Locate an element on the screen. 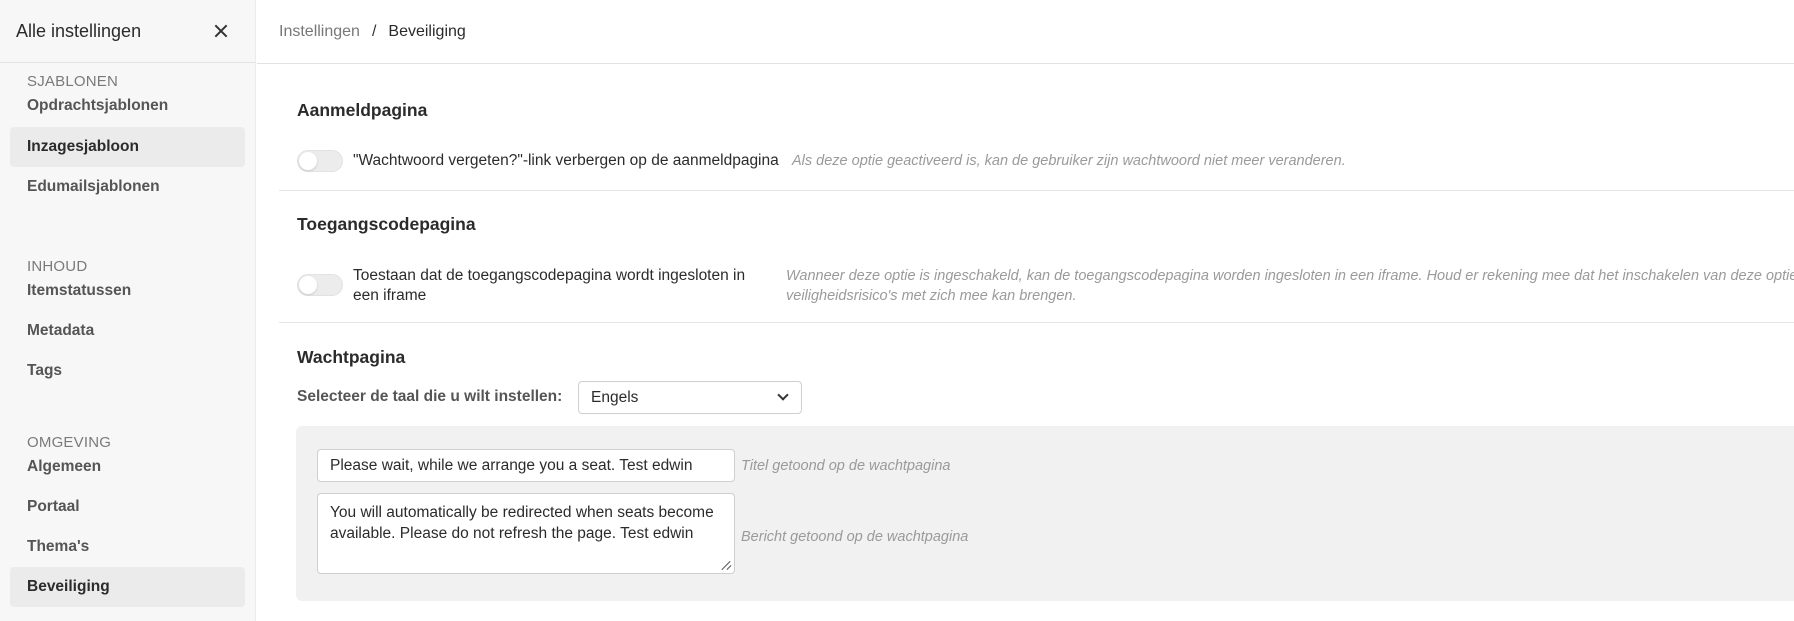 This screenshot has width=1794, height=621. sidebar-item-portal: Portaal is located at coordinates (127, 507).